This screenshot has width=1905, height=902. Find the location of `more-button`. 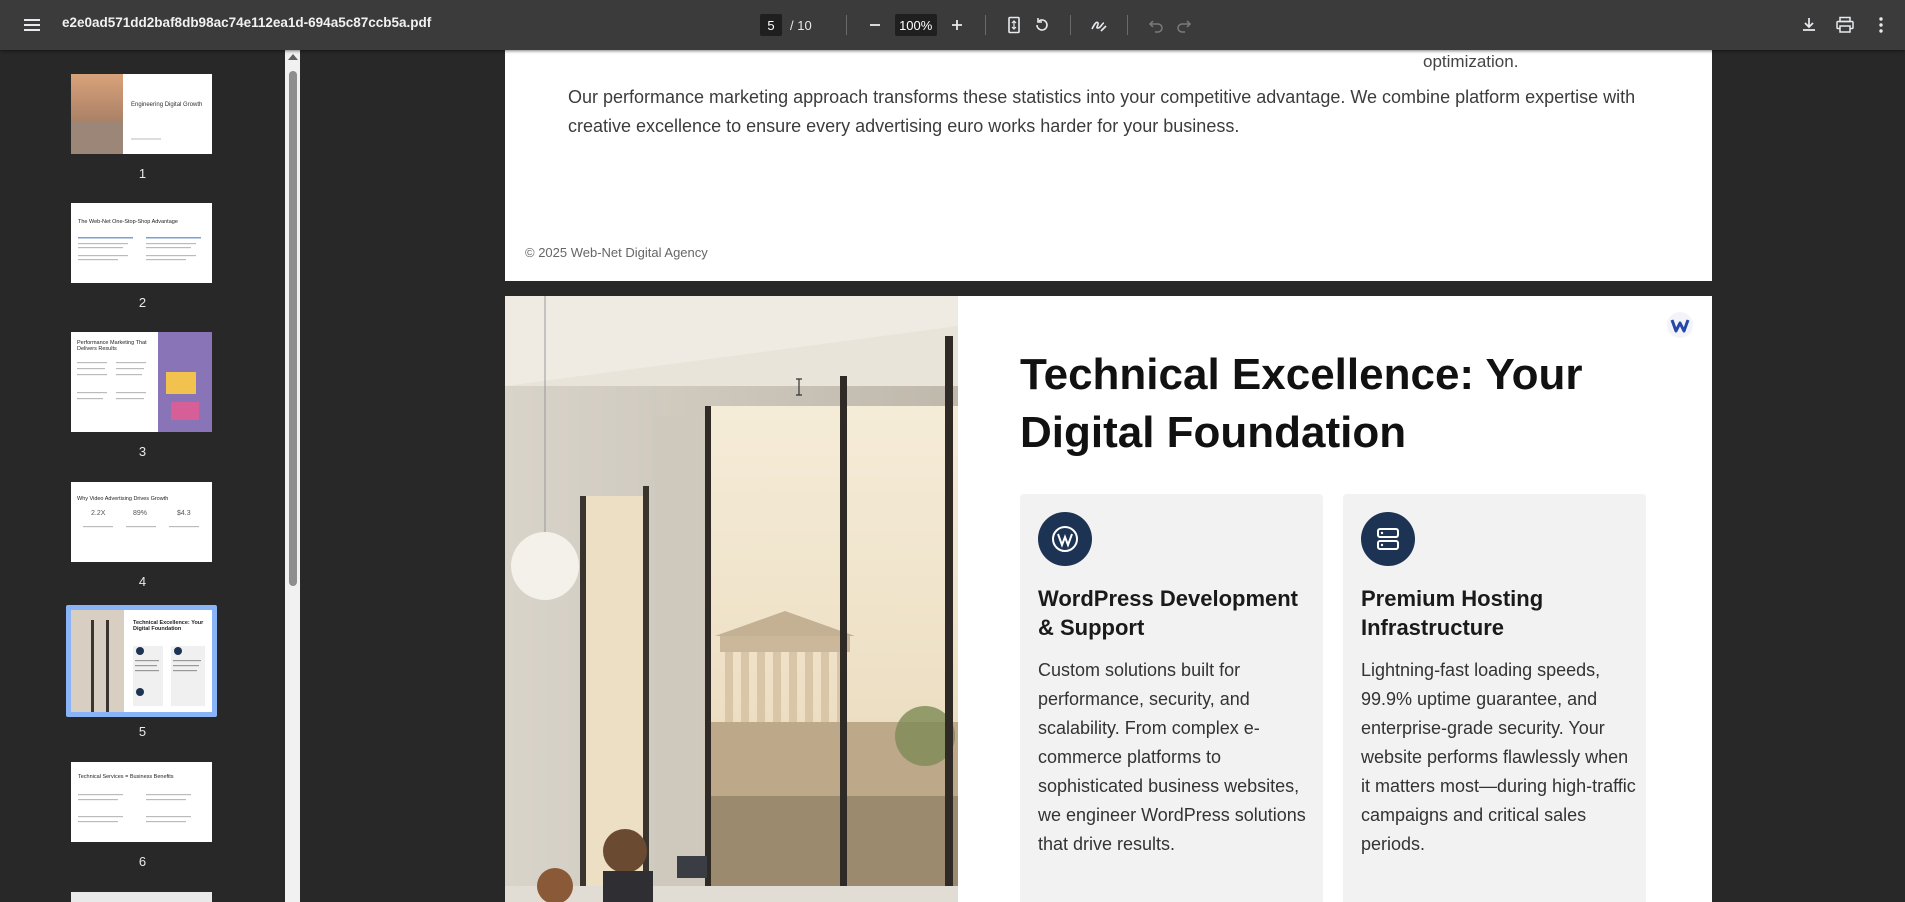

more-button is located at coordinates (1881, 25).